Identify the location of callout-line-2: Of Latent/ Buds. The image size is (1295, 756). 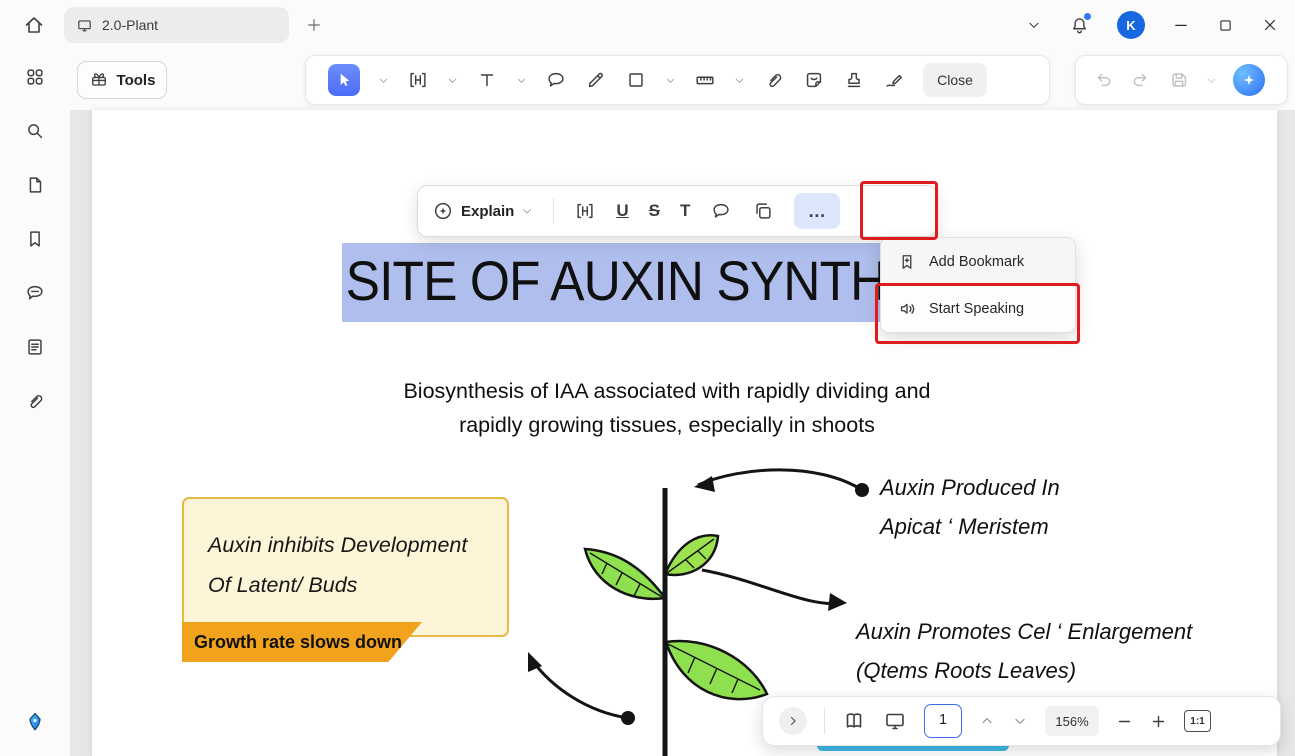
(283, 585).